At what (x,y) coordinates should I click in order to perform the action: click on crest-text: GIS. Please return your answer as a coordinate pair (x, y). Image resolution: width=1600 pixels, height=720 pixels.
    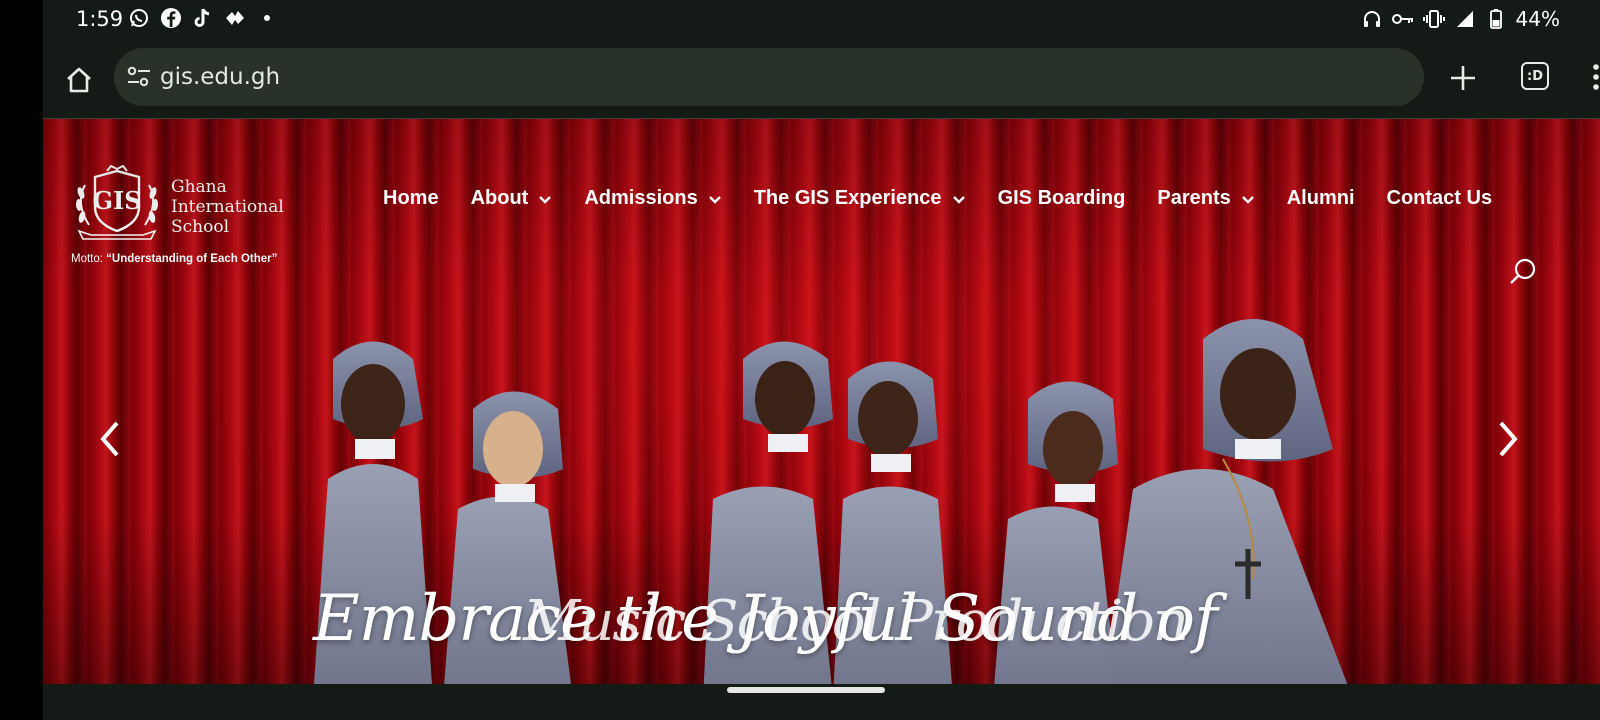
    Looking at the image, I should click on (116, 200).